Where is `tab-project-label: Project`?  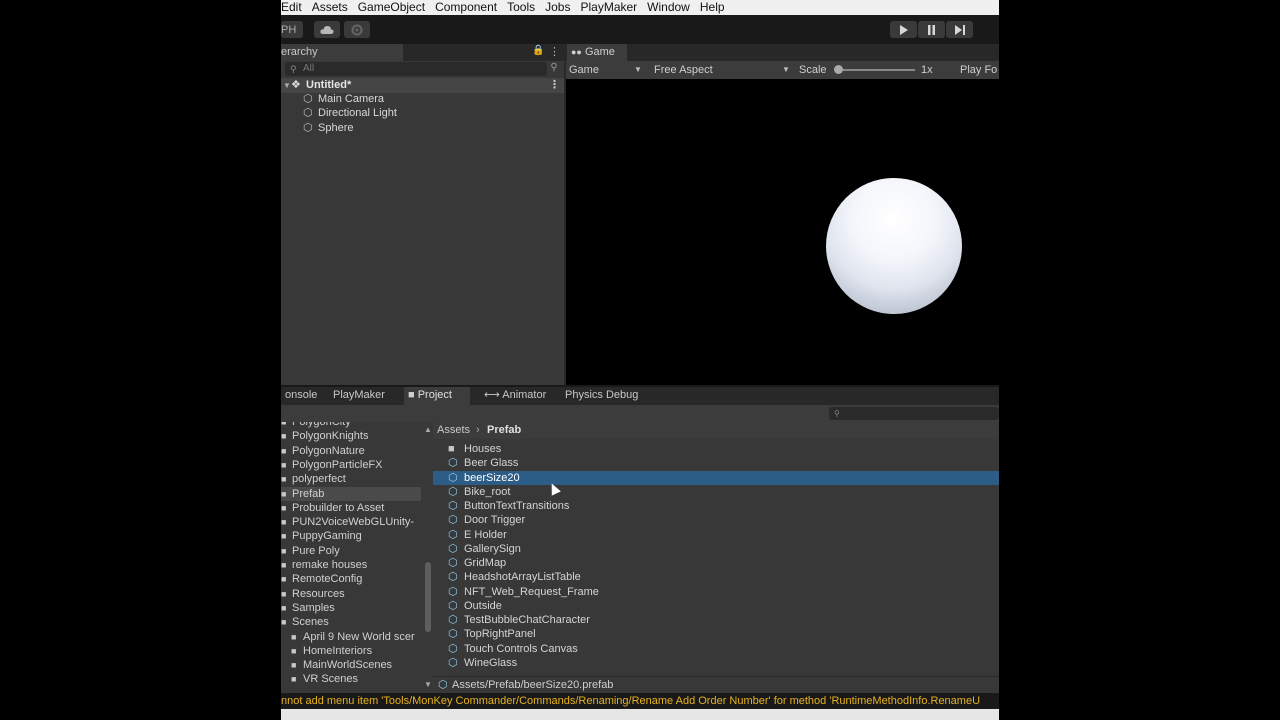 tab-project-label: Project is located at coordinates (434, 395).